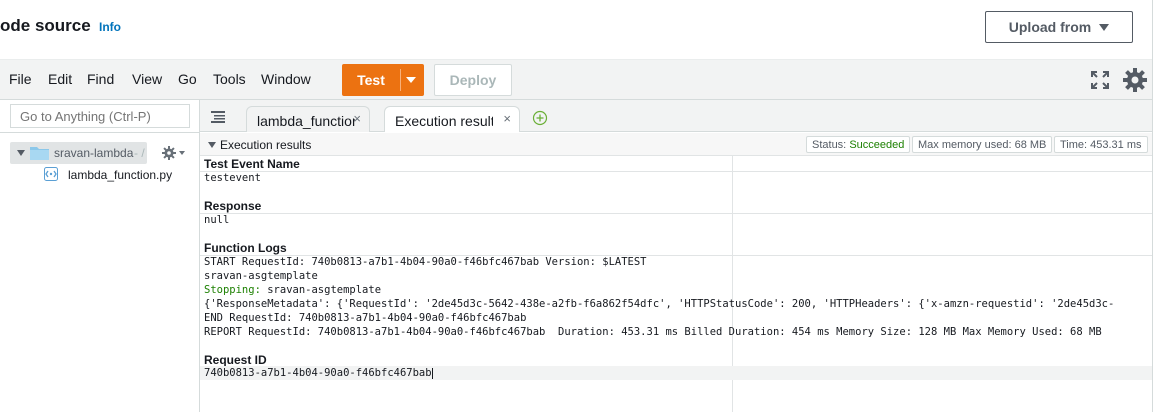  Describe the element at coordinates (877, 145) in the screenshot. I see `status-value: Succeeded` at that location.